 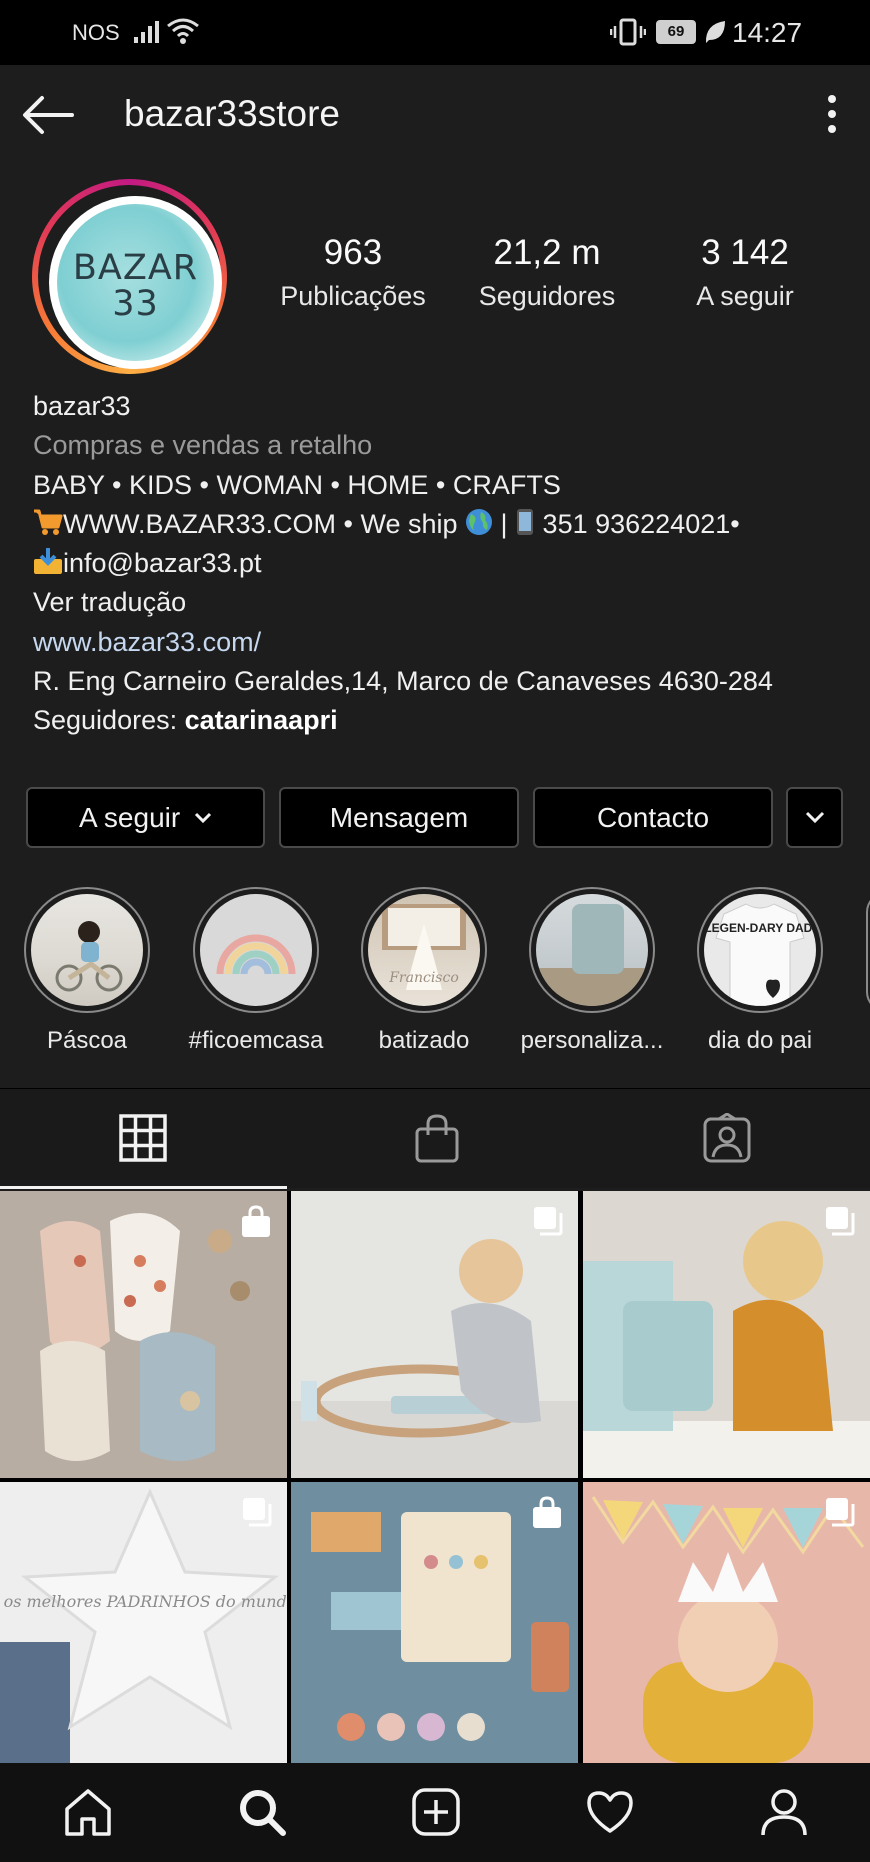 I want to click on tab-shop, so click(x=435, y=1139).